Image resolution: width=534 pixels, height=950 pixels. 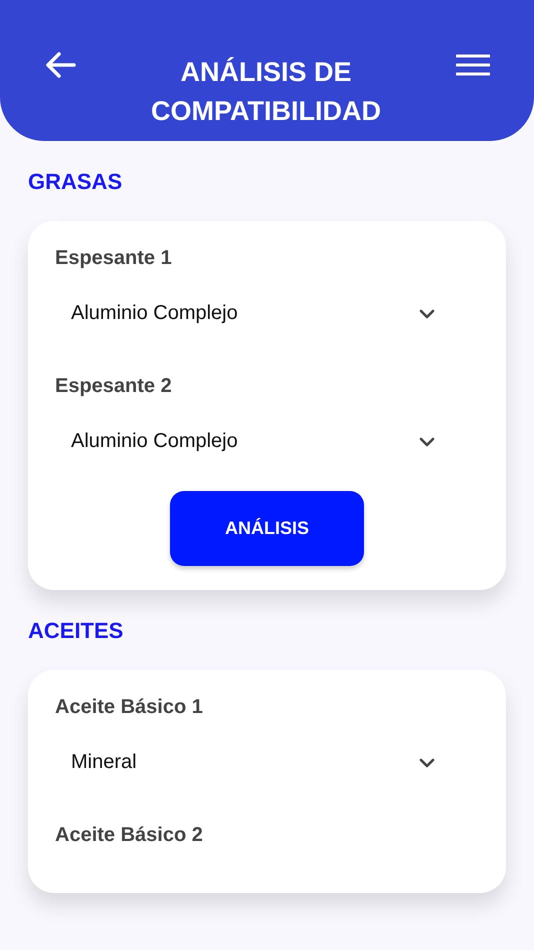 I want to click on field-label: Espesante 2, so click(x=113, y=386).